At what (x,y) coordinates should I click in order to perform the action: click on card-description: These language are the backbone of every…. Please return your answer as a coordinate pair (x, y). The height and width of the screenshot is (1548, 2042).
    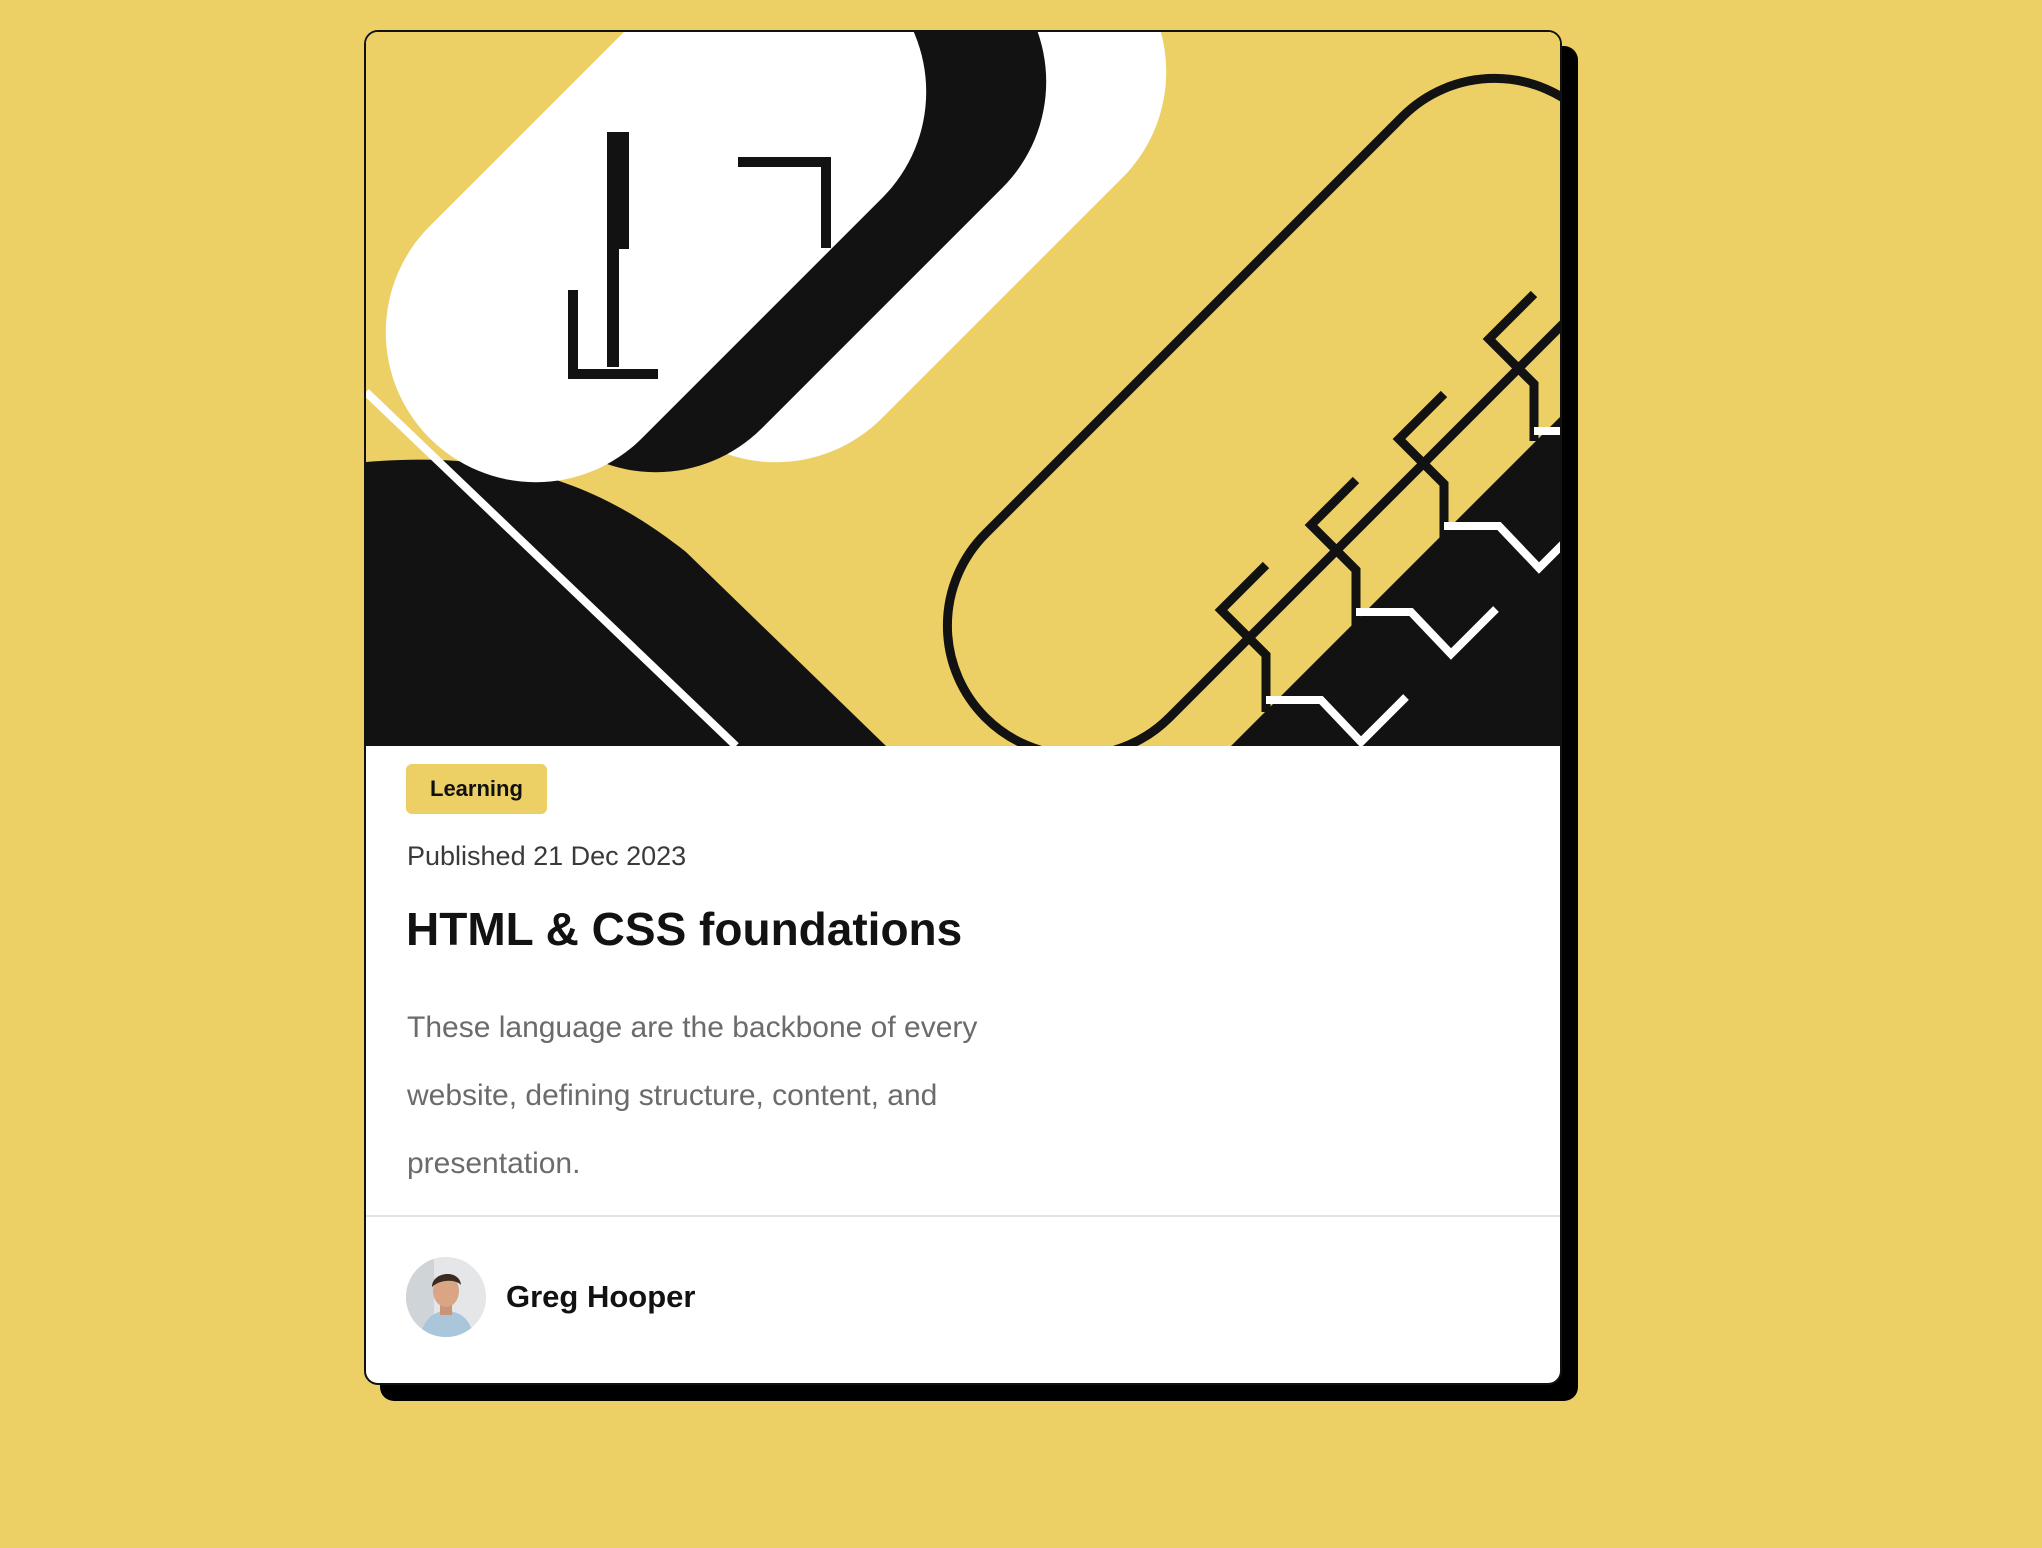
    Looking at the image, I should click on (692, 1095).